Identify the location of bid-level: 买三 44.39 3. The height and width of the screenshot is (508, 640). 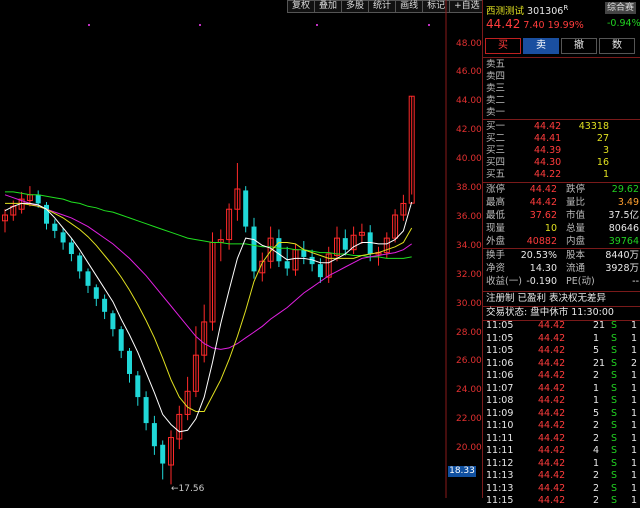
(562, 151).